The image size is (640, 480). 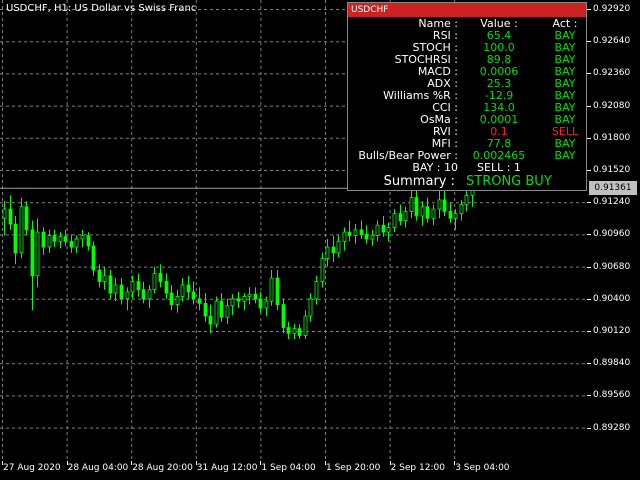 What do you see at coordinates (613, 188) in the screenshot?
I see `current-price-label: 0.91361` at bounding box center [613, 188].